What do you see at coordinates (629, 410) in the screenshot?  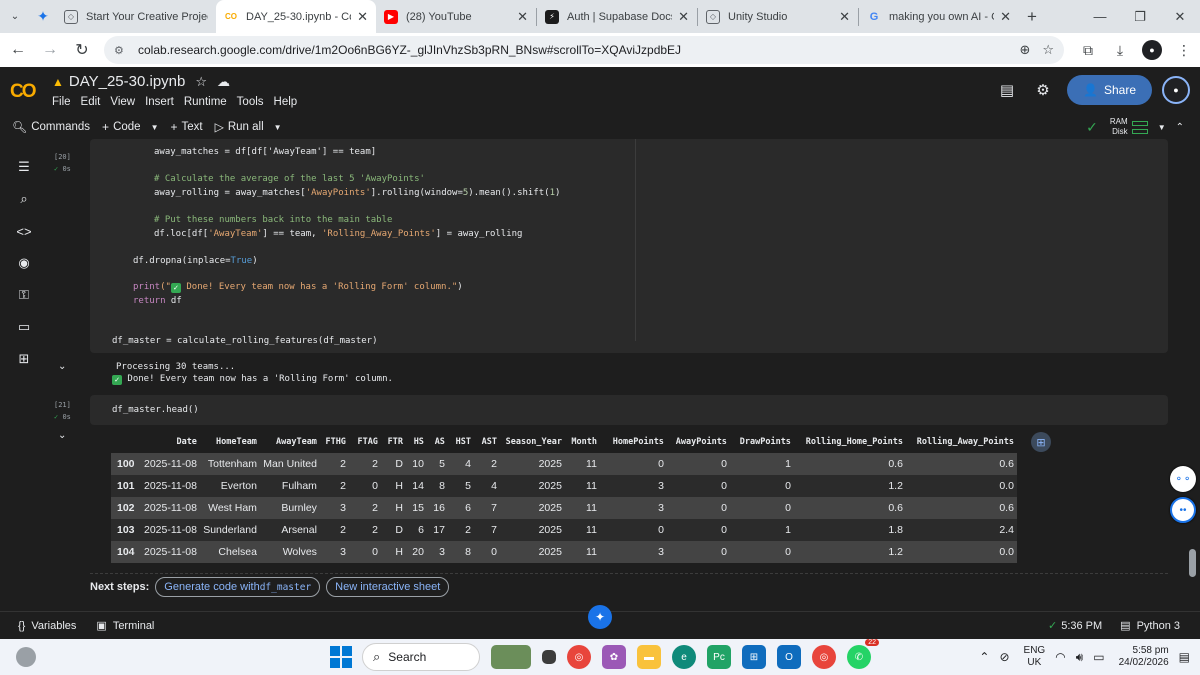 I see `code-cell-21: df_master.head()` at bounding box center [629, 410].